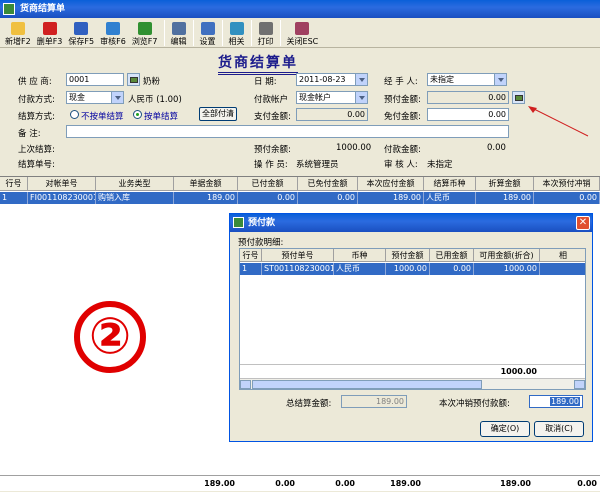  What do you see at coordinates (74, 114) in the screenshot?
I see `radio-not-by-bill` at bounding box center [74, 114].